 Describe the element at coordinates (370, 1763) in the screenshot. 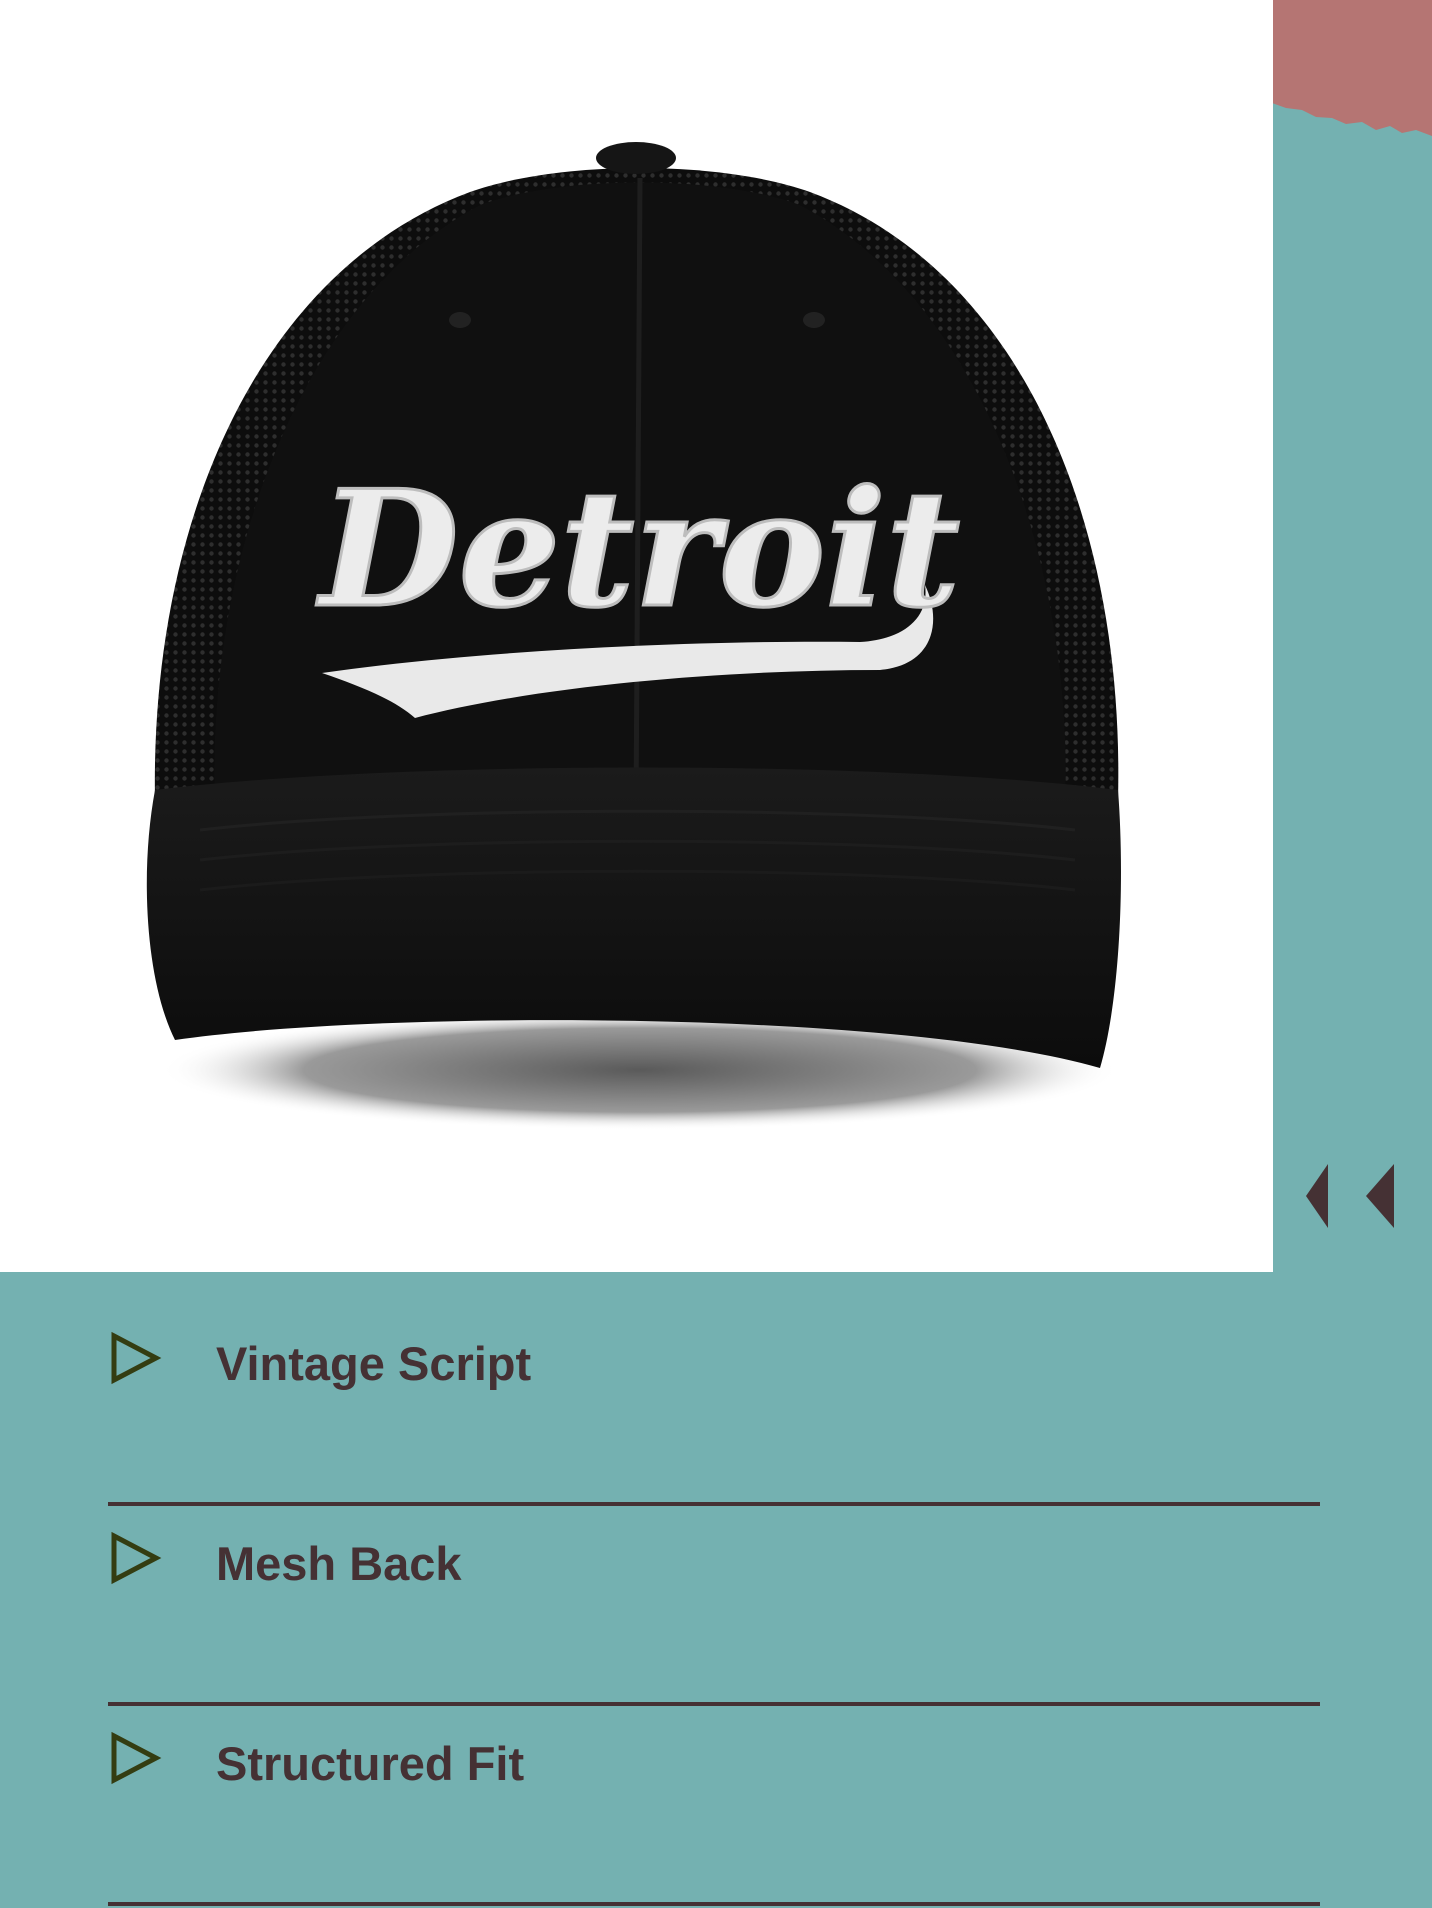

I see `feature-label: Structured Fit` at that location.